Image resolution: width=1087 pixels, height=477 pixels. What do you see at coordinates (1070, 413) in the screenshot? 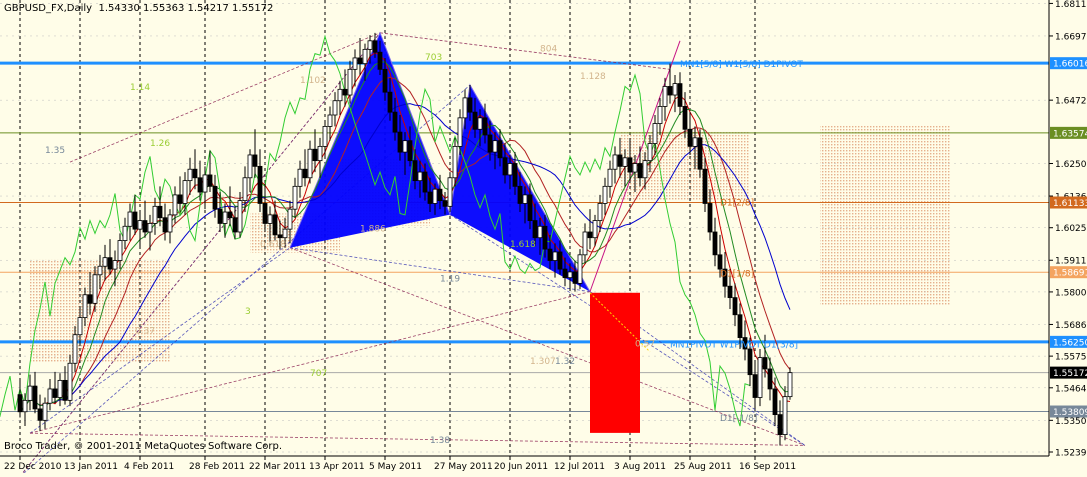
I see `price-tag-label-6: 1.53809` at bounding box center [1070, 413].